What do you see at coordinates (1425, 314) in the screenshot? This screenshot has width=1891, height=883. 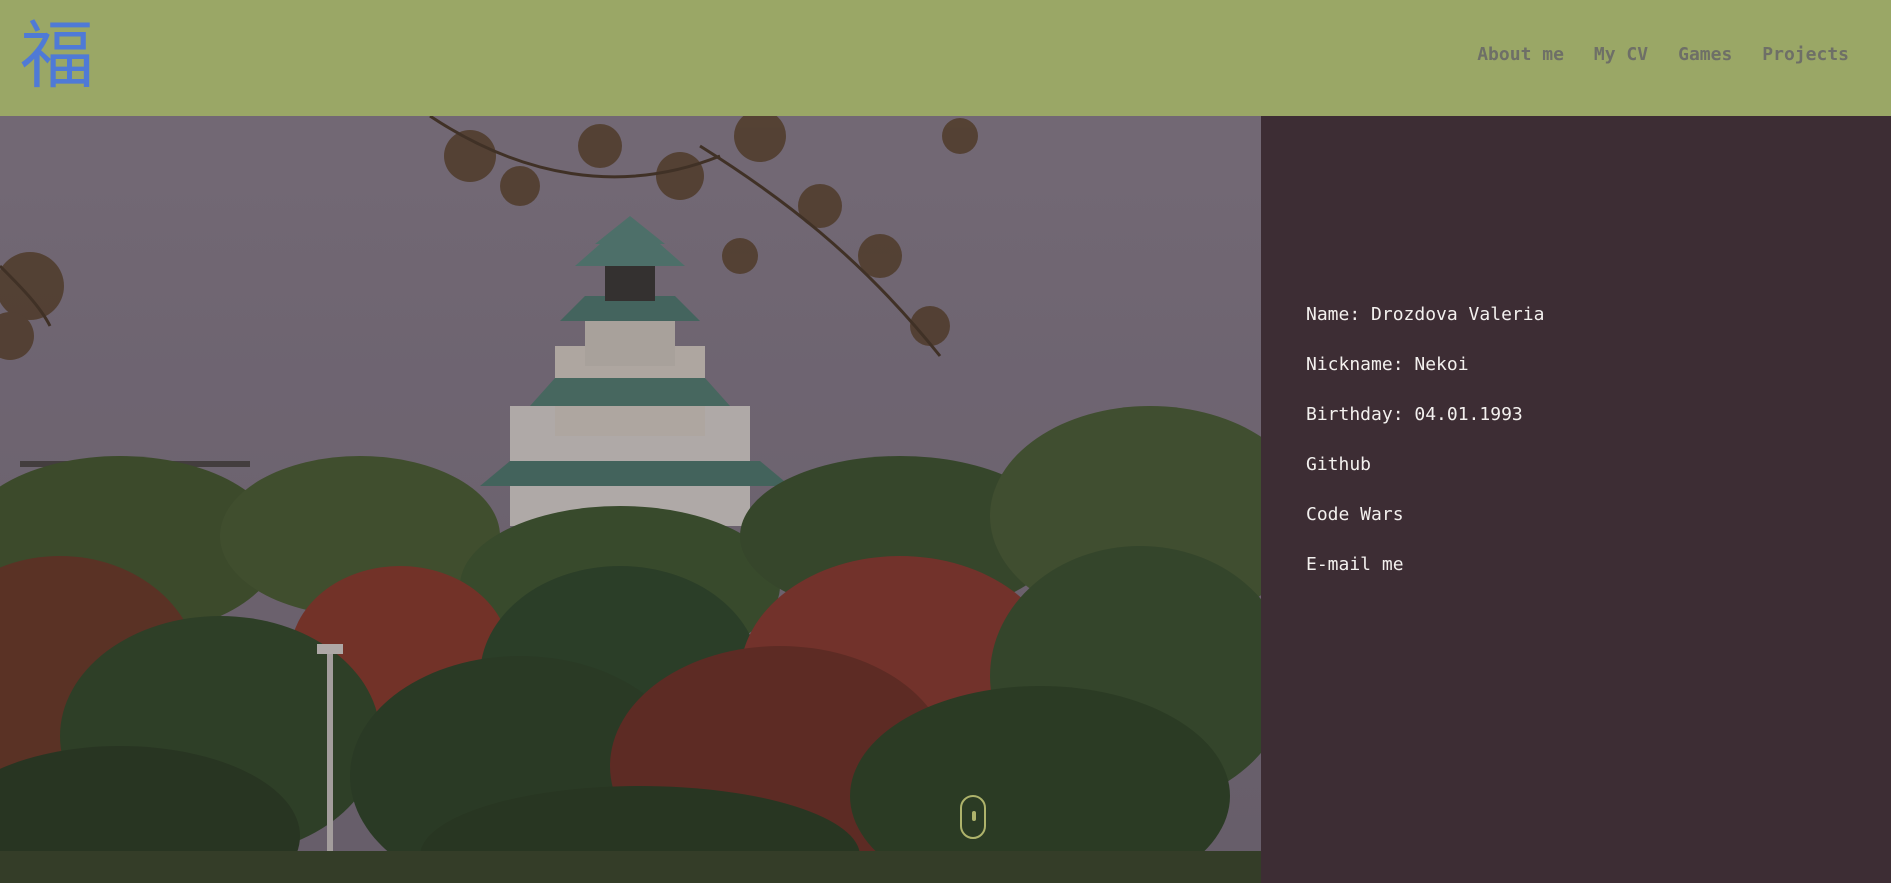 I see `profile-name: Name: Drozdova Valeria` at bounding box center [1425, 314].